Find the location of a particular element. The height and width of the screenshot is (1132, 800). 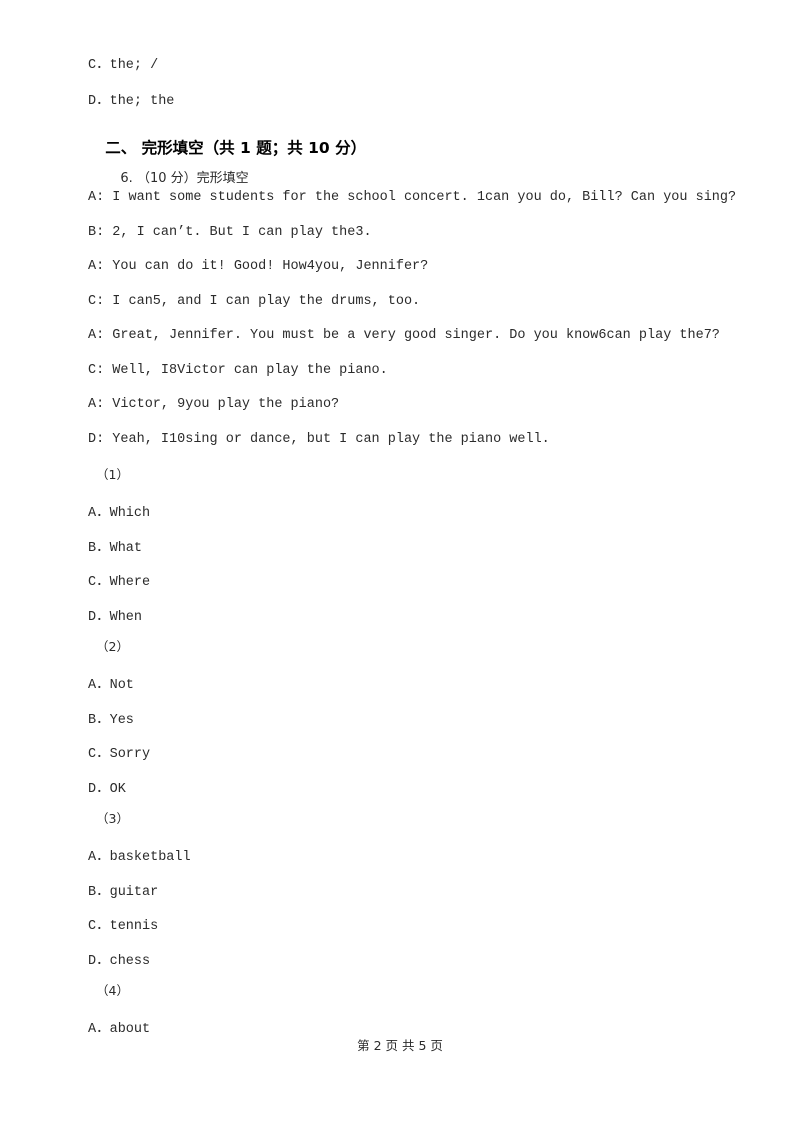

page-footer: 第 2 页 共 5 页 is located at coordinates (400, 1045).